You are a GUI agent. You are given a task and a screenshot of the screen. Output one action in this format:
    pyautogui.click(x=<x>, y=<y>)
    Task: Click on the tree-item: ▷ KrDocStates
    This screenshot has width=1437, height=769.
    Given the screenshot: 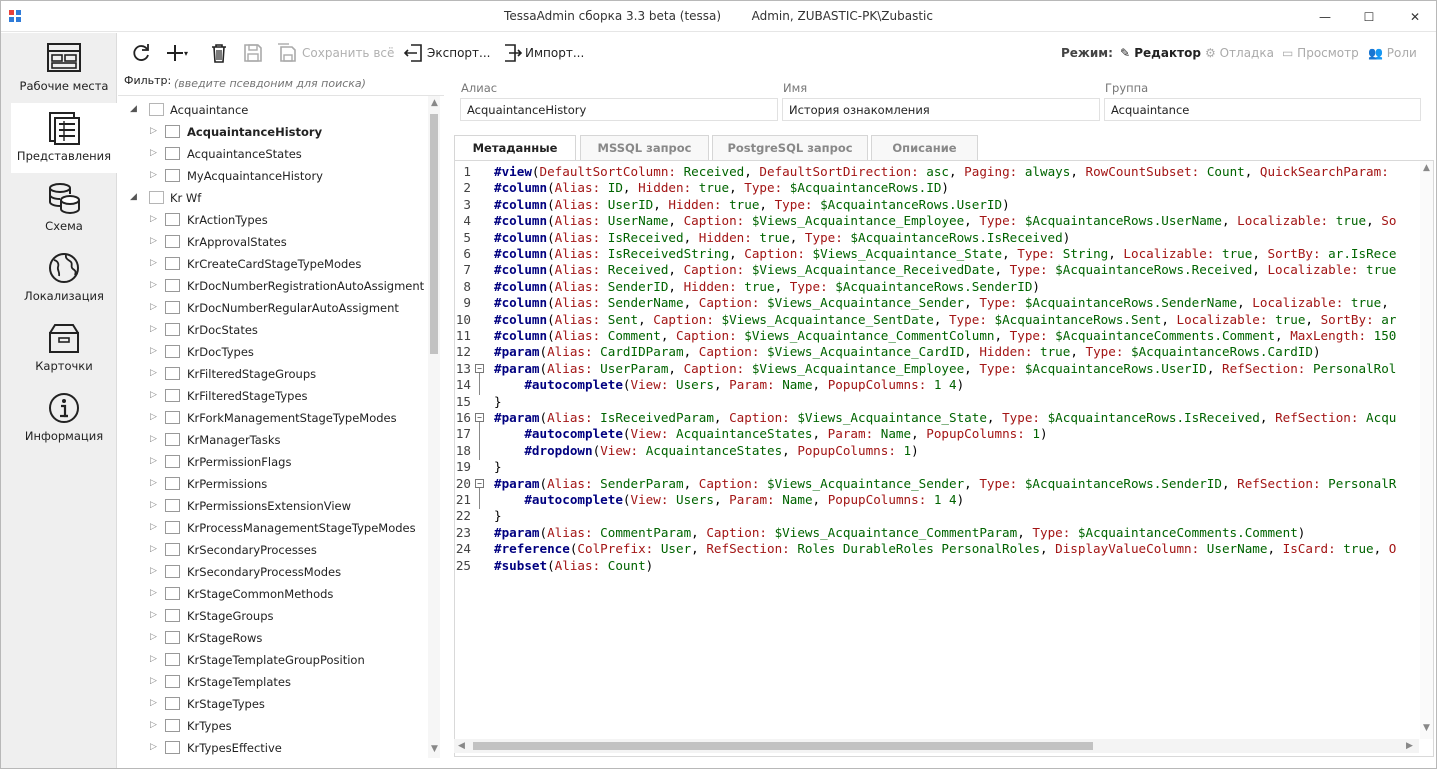 What is the action you would take?
    pyautogui.click(x=271, y=330)
    